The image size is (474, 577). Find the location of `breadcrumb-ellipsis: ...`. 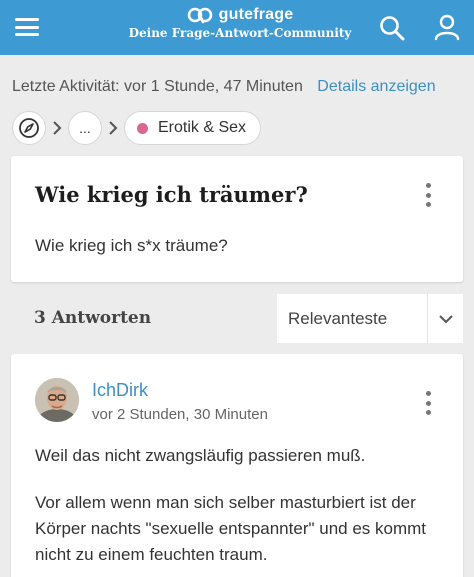

breadcrumb-ellipsis: ... is located at coordinates (85, 128).